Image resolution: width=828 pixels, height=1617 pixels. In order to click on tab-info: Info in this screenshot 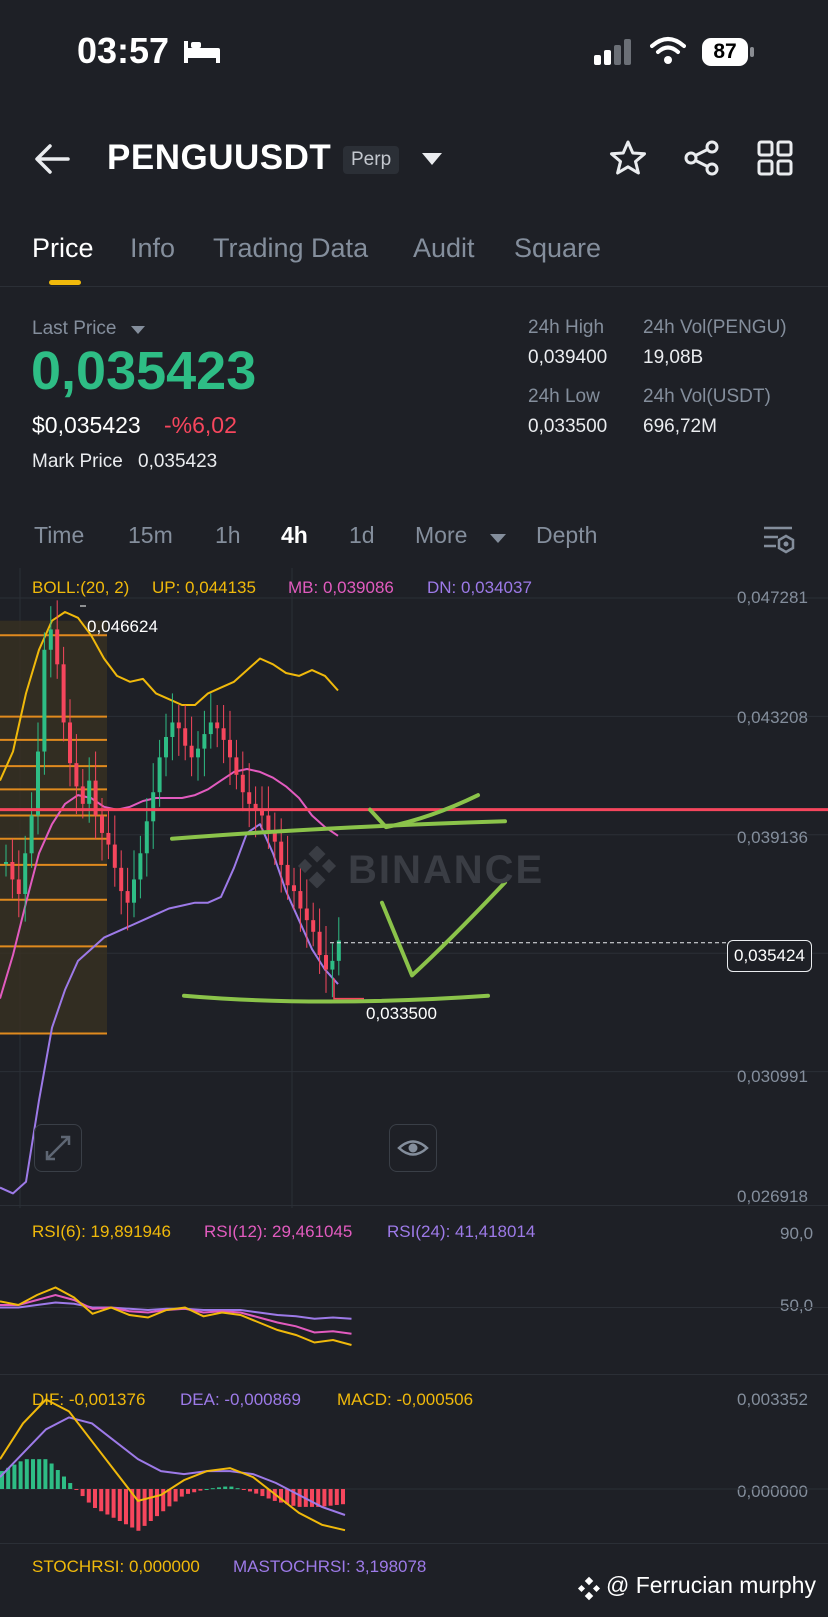, I will do `click(152, 248)`.